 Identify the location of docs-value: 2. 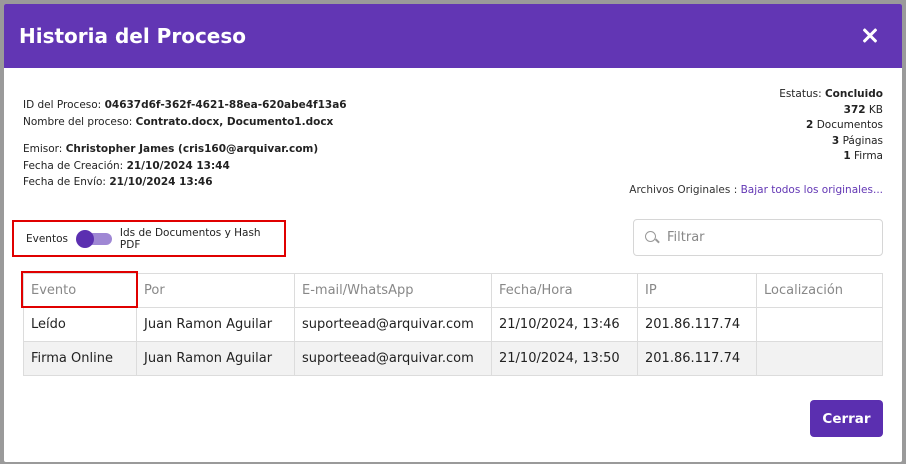
(810, 125).